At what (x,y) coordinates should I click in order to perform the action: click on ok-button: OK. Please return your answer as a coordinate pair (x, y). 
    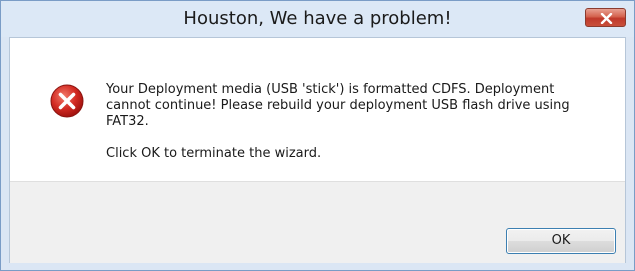
    Looking at the image, I should click on (561, 241).